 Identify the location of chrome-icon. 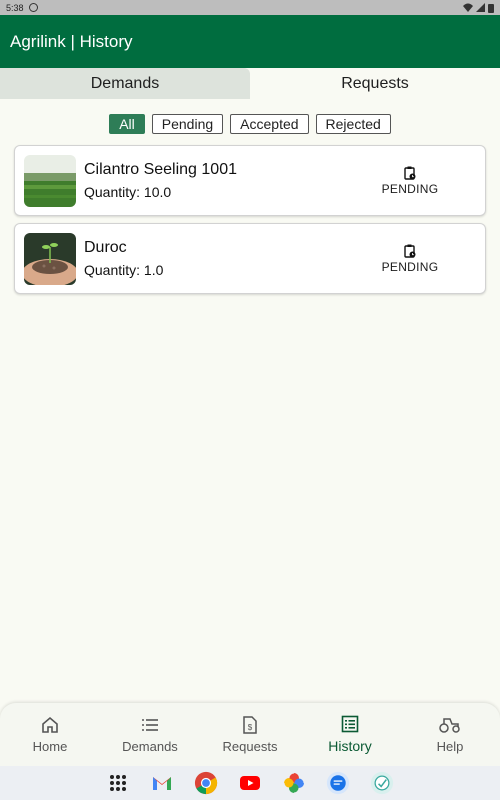
(206, 783).